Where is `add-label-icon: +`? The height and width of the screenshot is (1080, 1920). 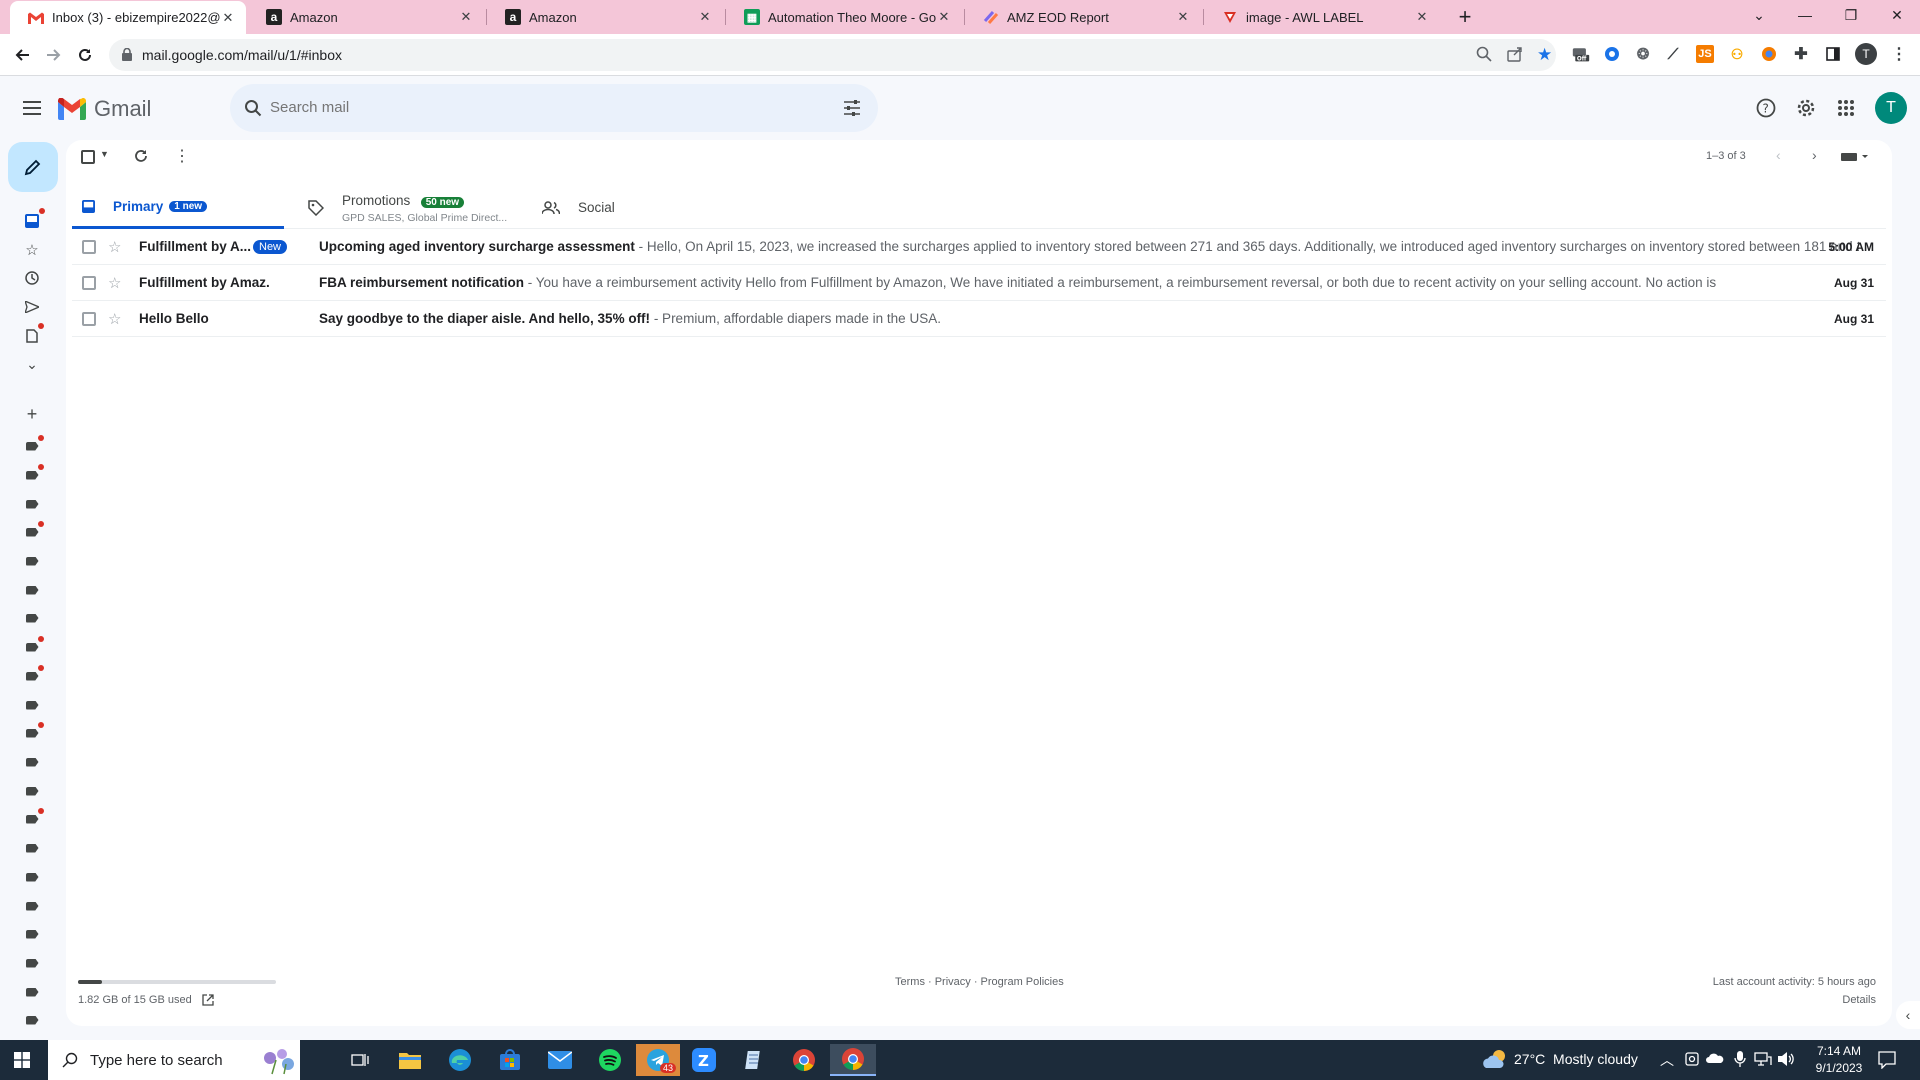 add-label-icon: + is located at coordinates (32, 414).